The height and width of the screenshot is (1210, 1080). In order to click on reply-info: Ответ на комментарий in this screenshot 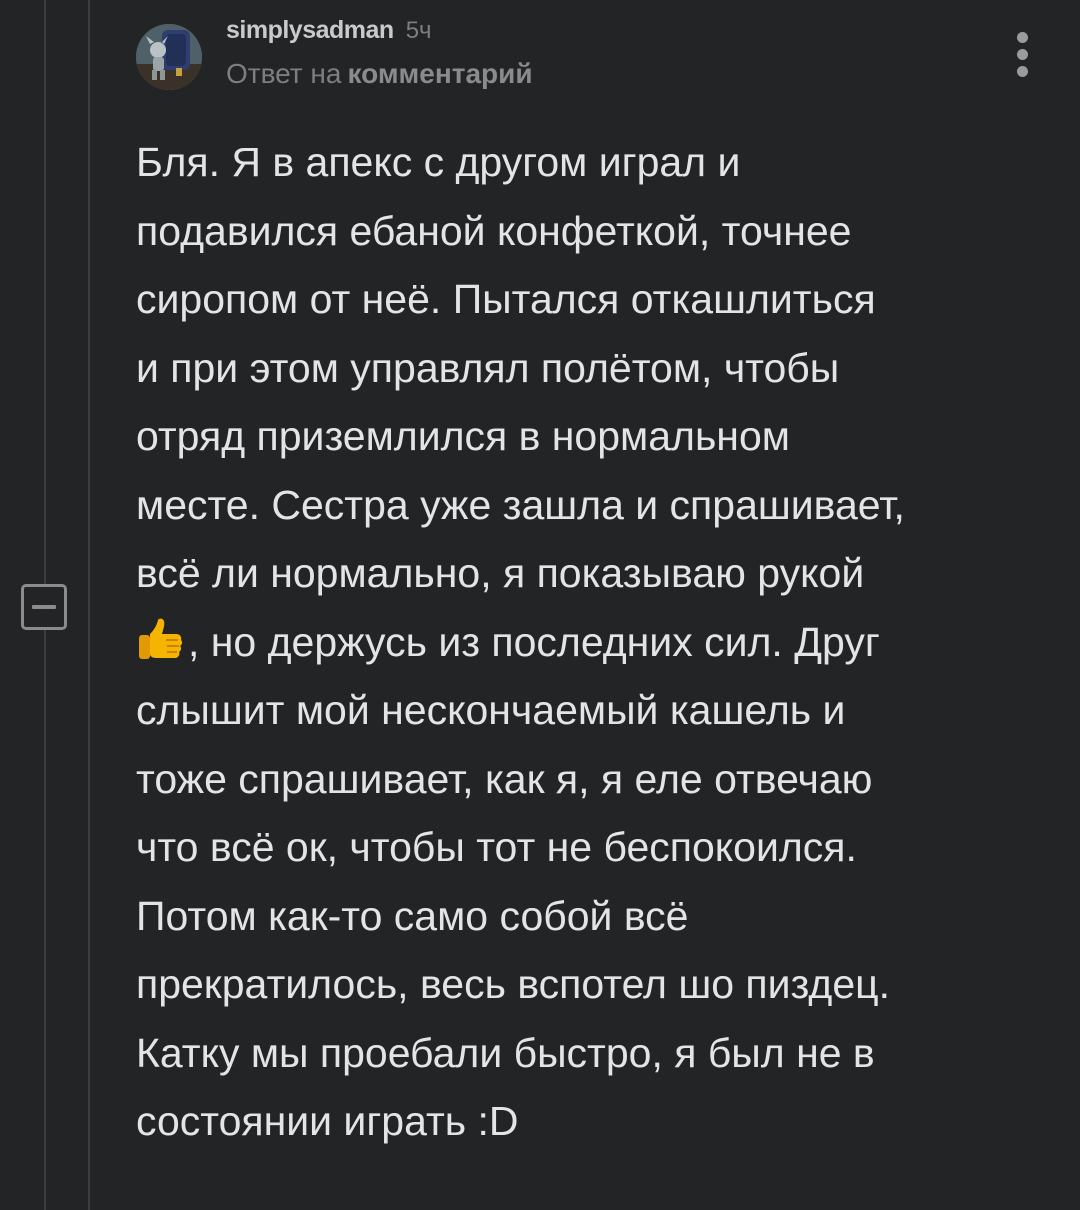, I will do `click(379, 74)`.